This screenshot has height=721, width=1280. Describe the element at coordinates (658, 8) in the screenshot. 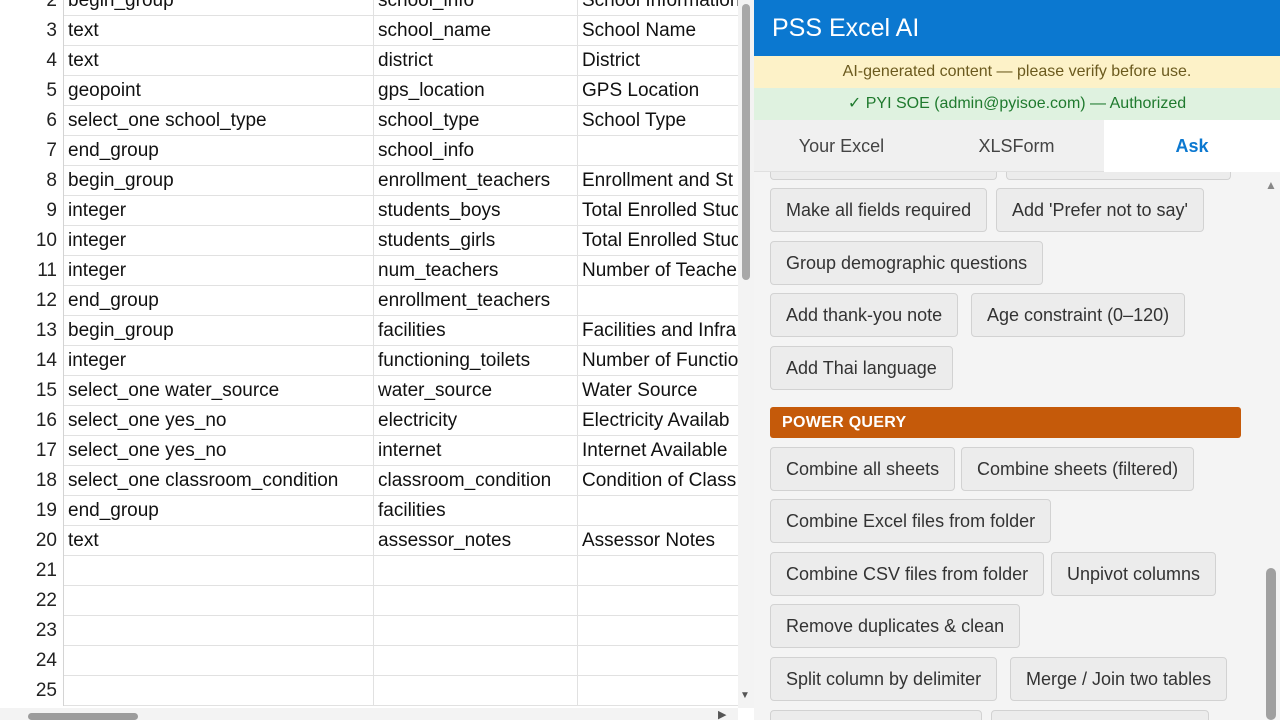

I see `cell-label: School Information` at that location.